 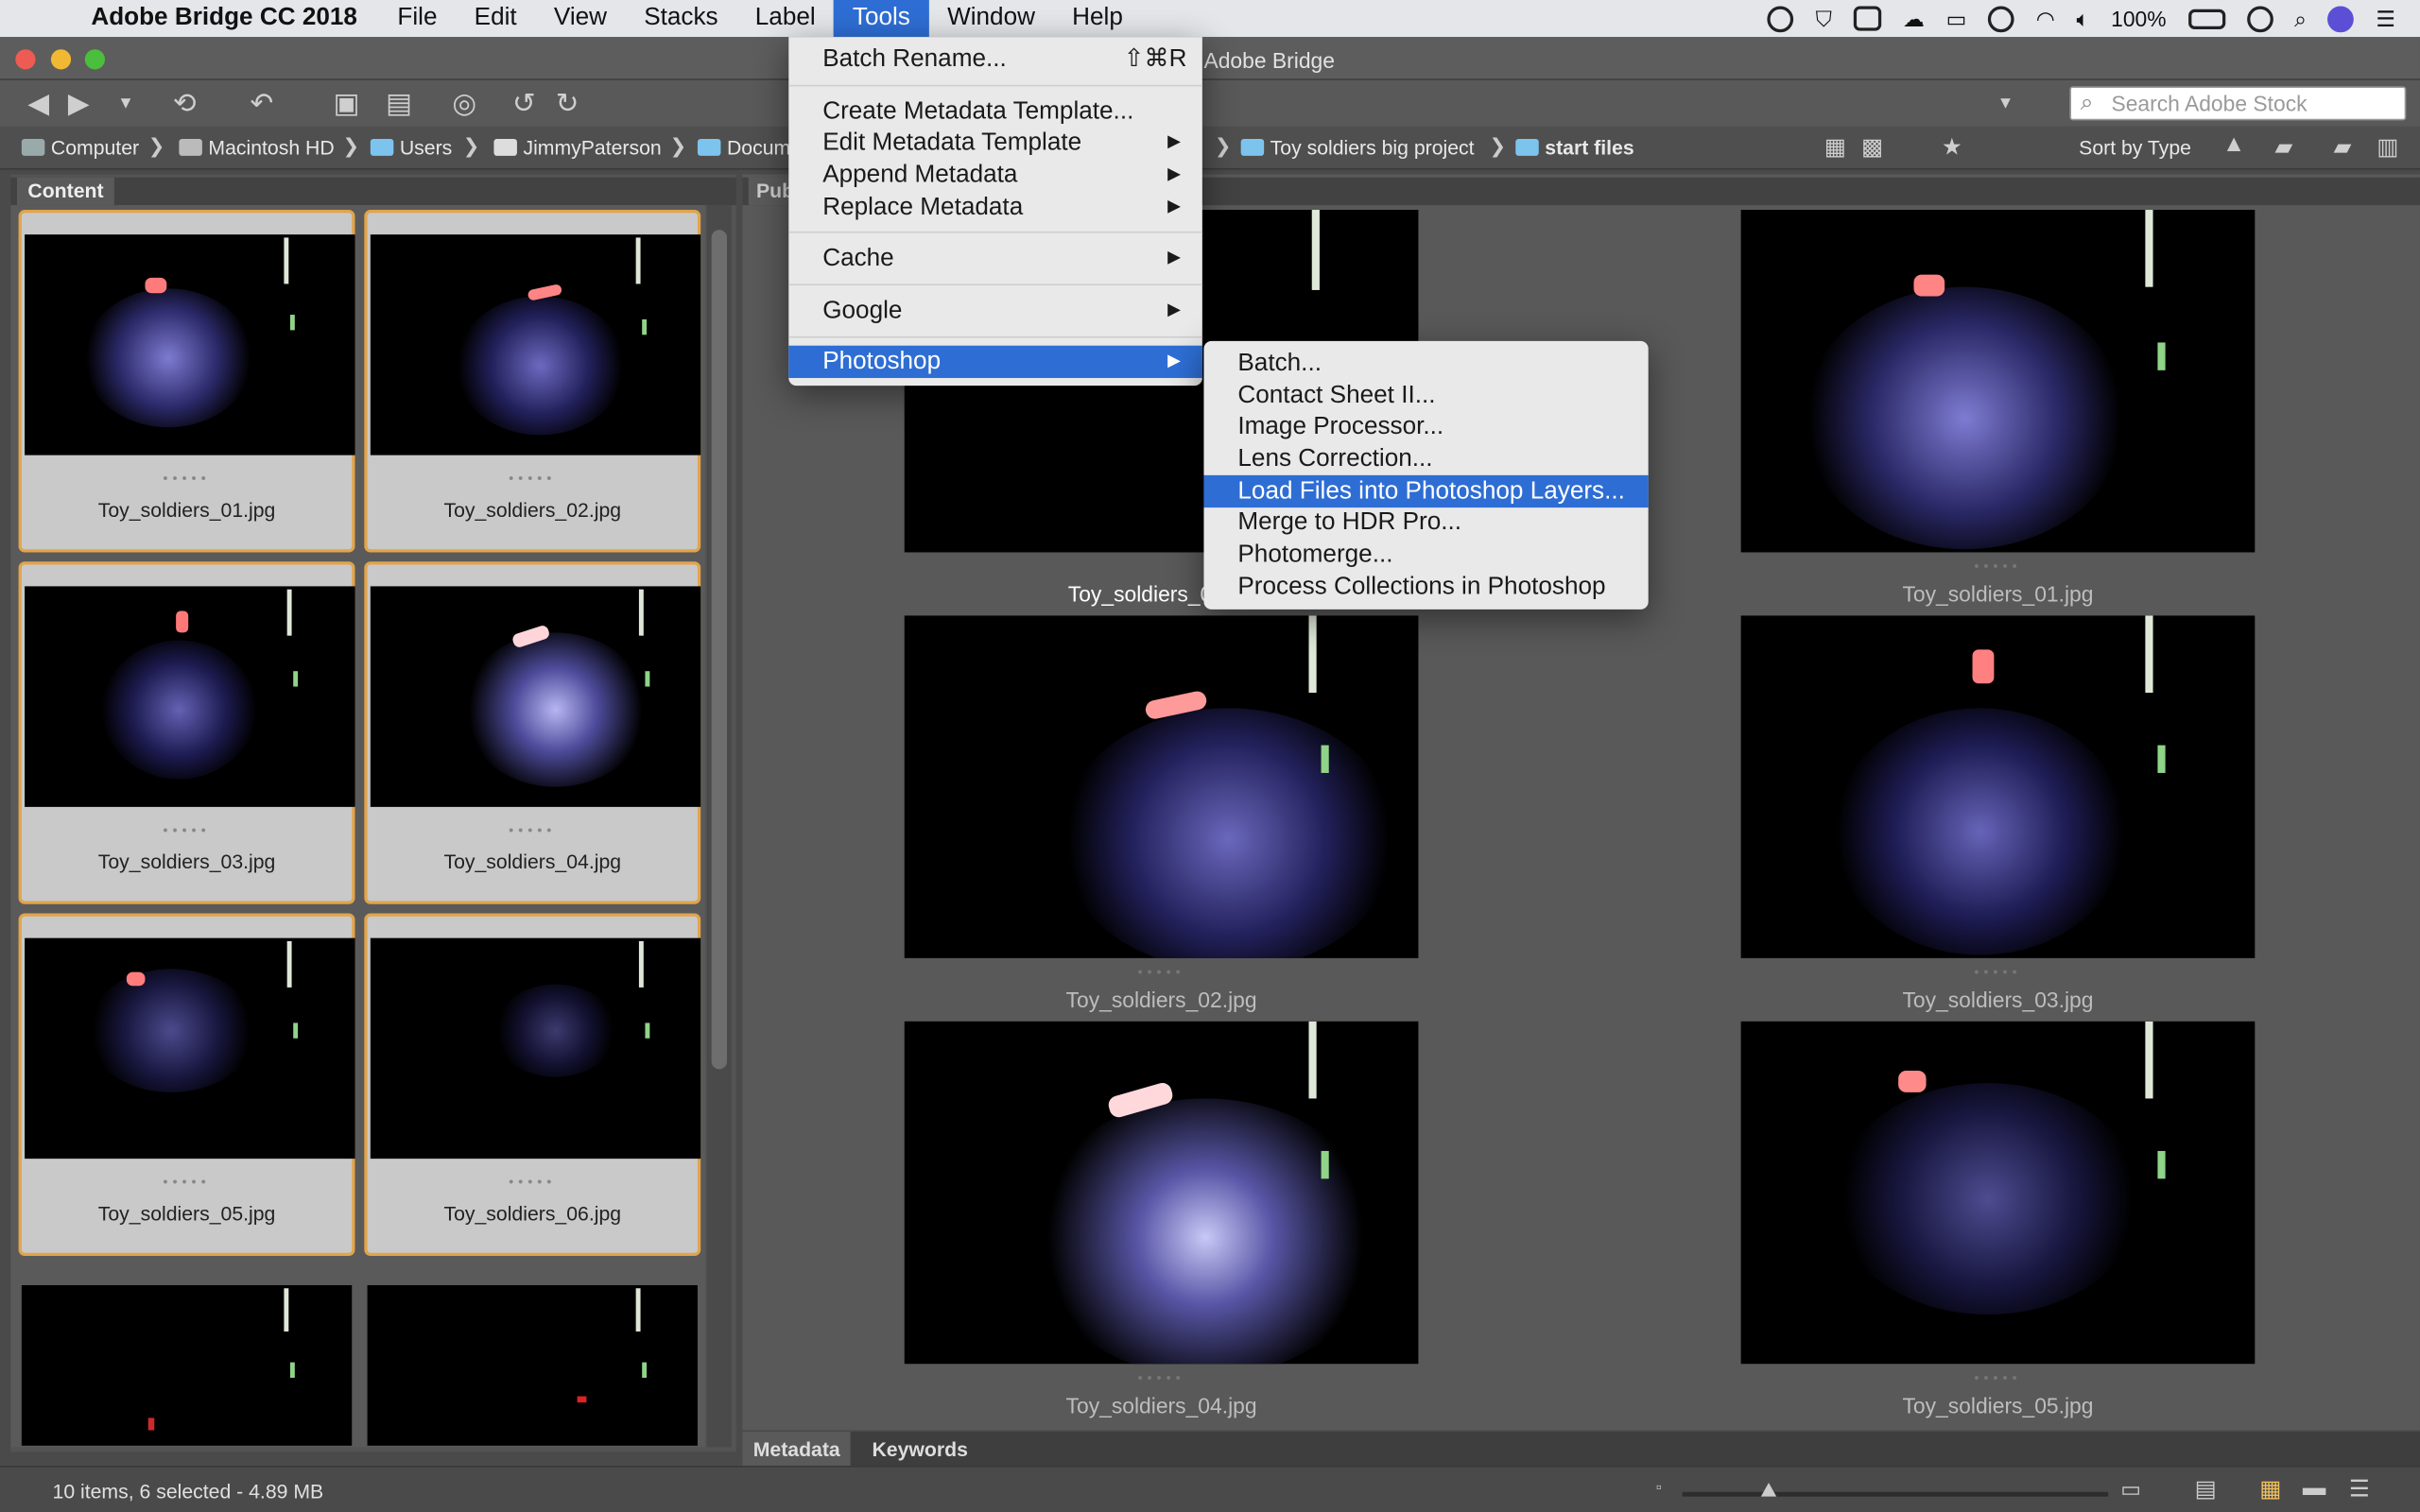 I want to click on menu-label: Label, so click(x=785, y=18).